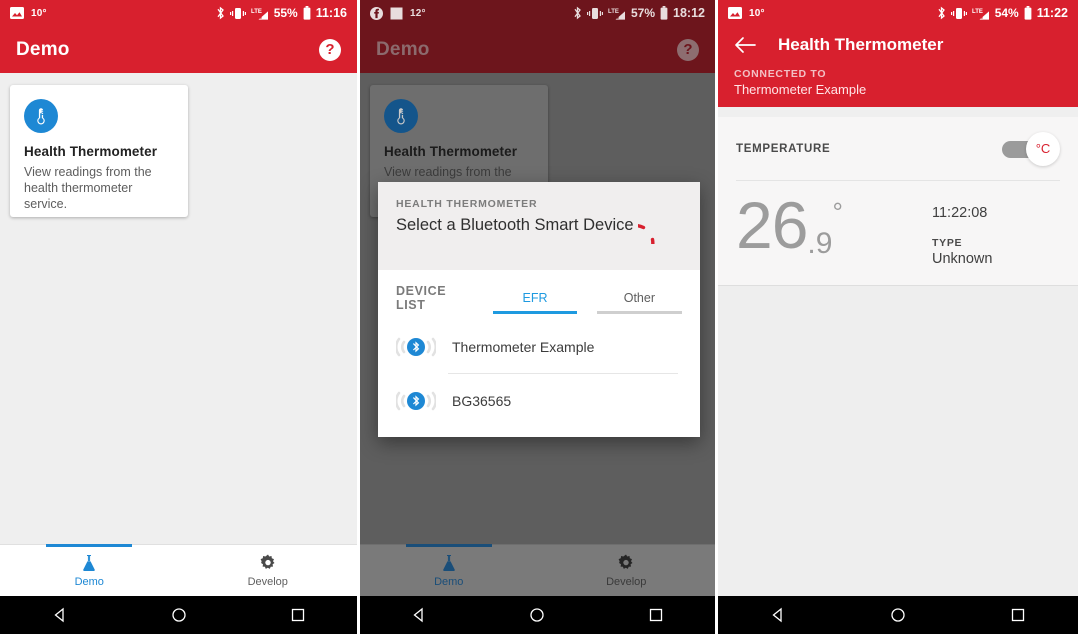  What do you see at coordinates (643, 13) in the screenshot?
I see `battery-percent: 57%` at bounding box center [643, 13].